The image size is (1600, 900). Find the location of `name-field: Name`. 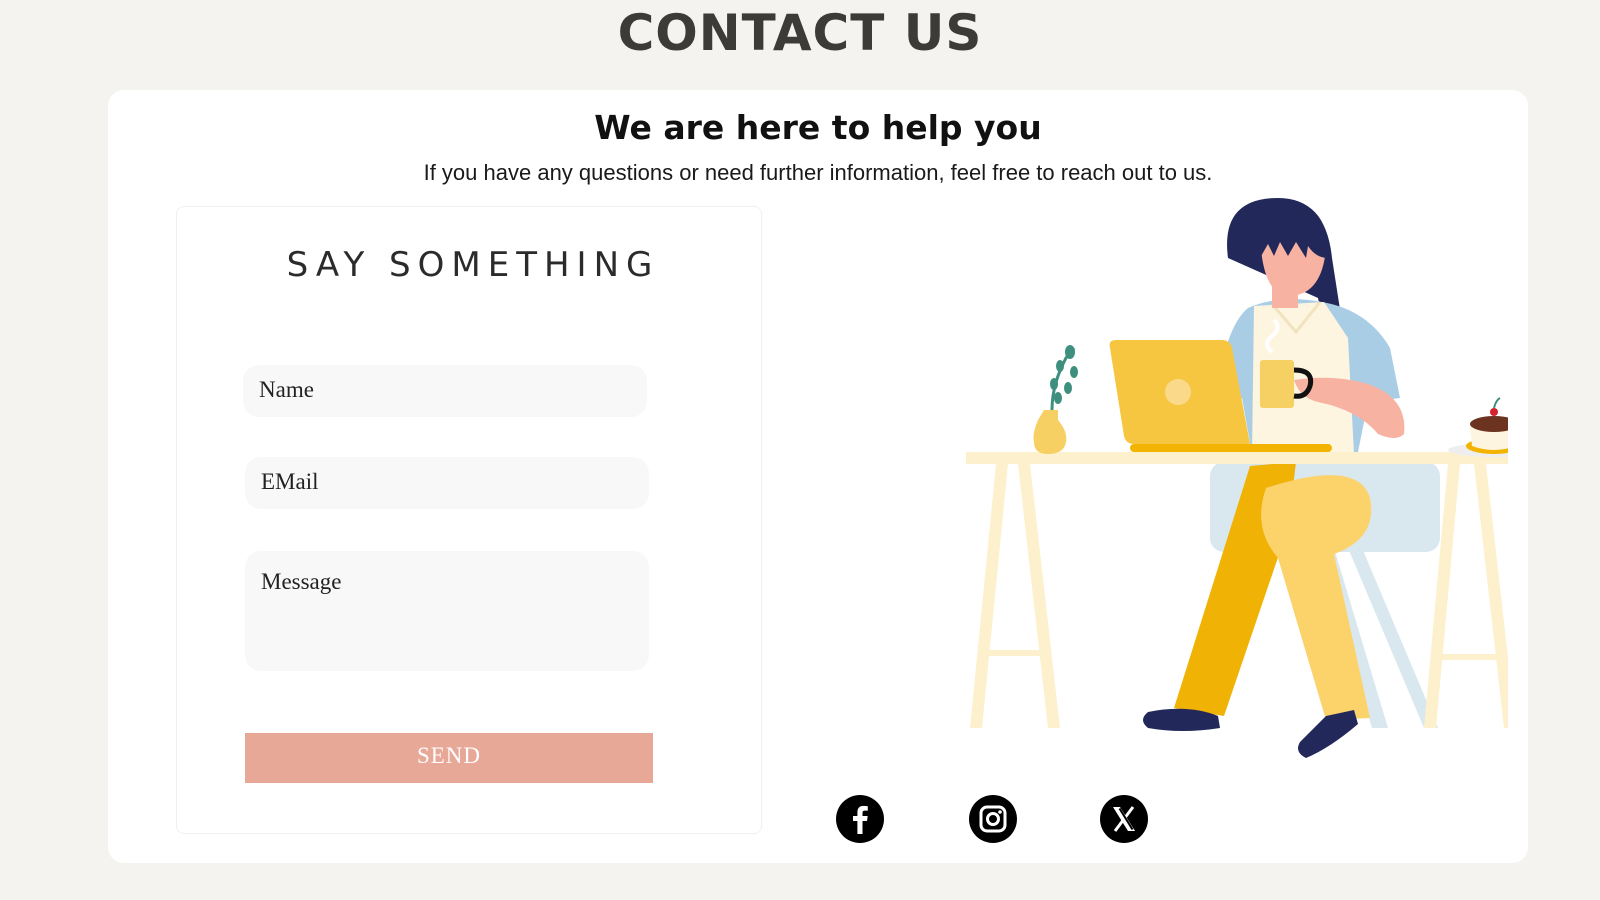

name-field: Name is located at coordinates (445, 391).